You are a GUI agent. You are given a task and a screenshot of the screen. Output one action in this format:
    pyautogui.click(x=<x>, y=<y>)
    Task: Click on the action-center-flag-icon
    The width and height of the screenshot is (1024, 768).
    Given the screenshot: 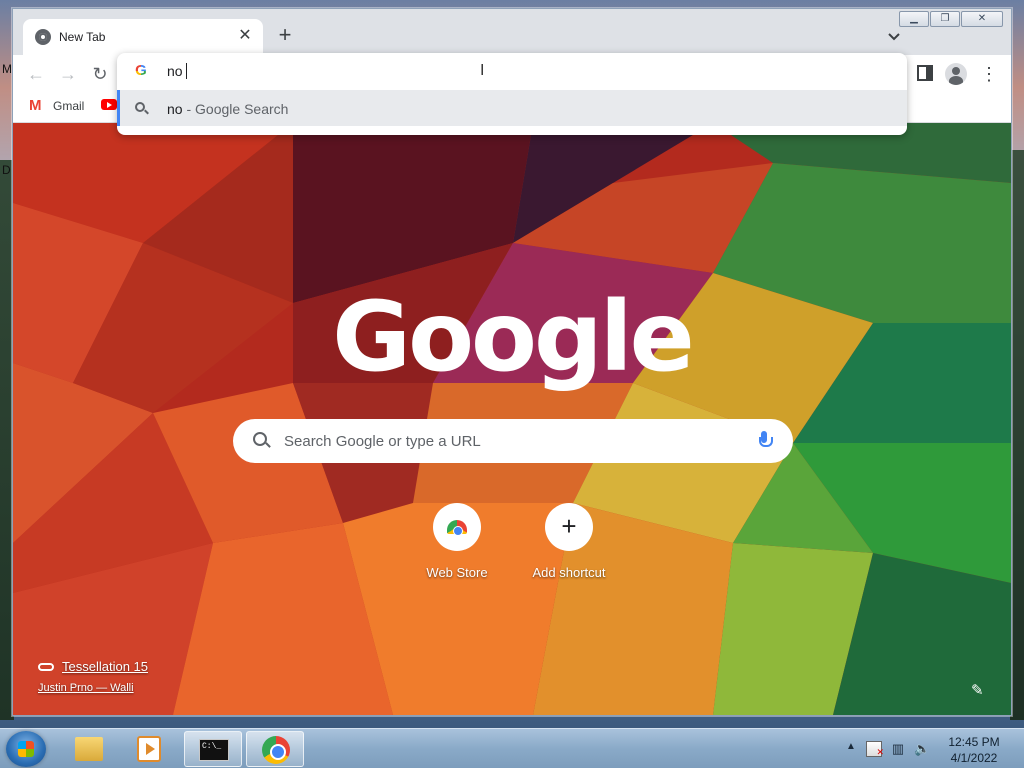 What is the action you would take?
    pyautogui.click(x=875, y=750)
    